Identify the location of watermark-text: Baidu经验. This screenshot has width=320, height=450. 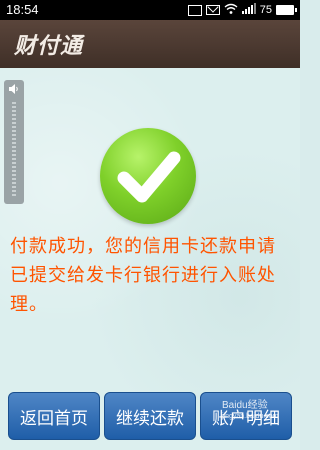
(245, 405).